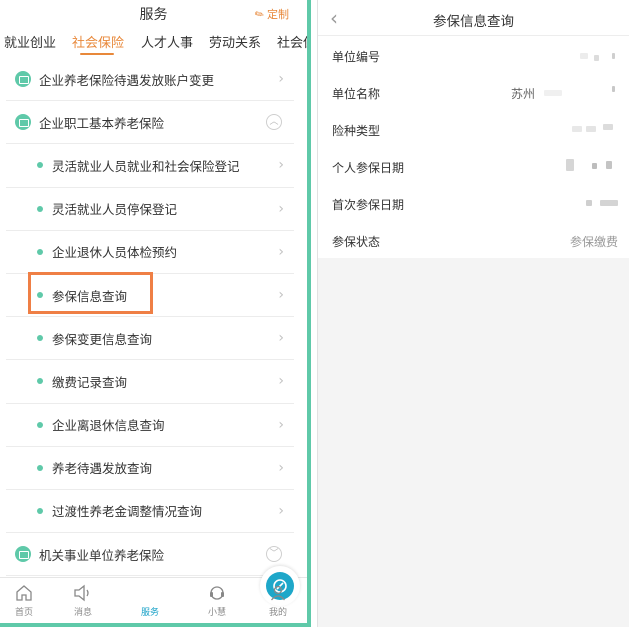 This screenshot has width=629, height=627. What do you see at coordinates (83, 593) in the screenshot?
I see `speaker-icon` at bounding box center [83, 593].